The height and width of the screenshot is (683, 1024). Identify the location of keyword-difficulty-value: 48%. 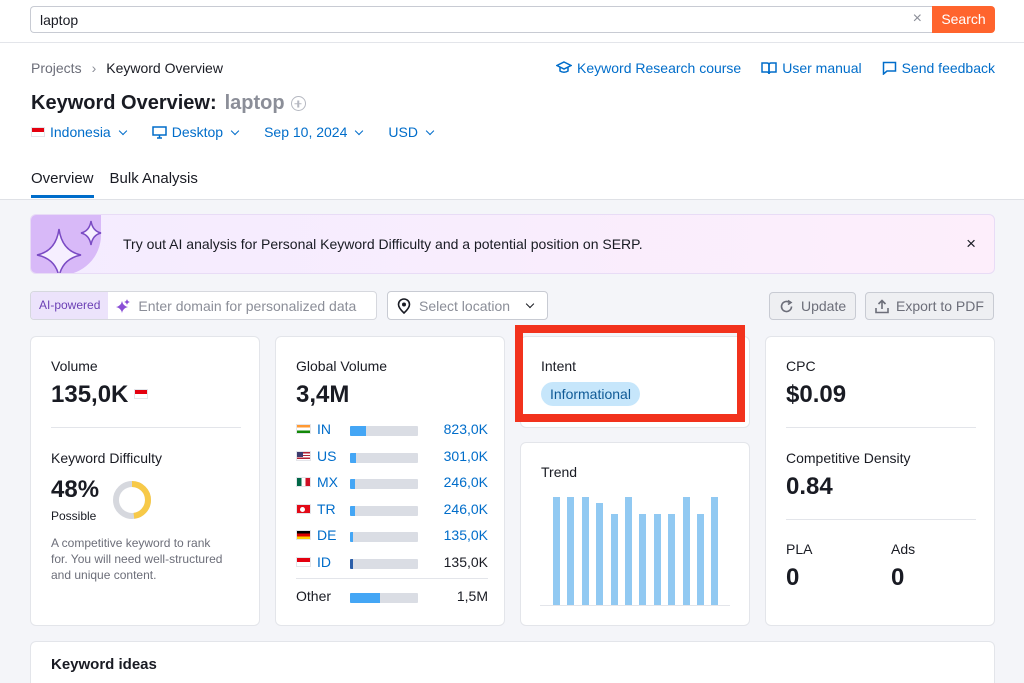
(75, 489).